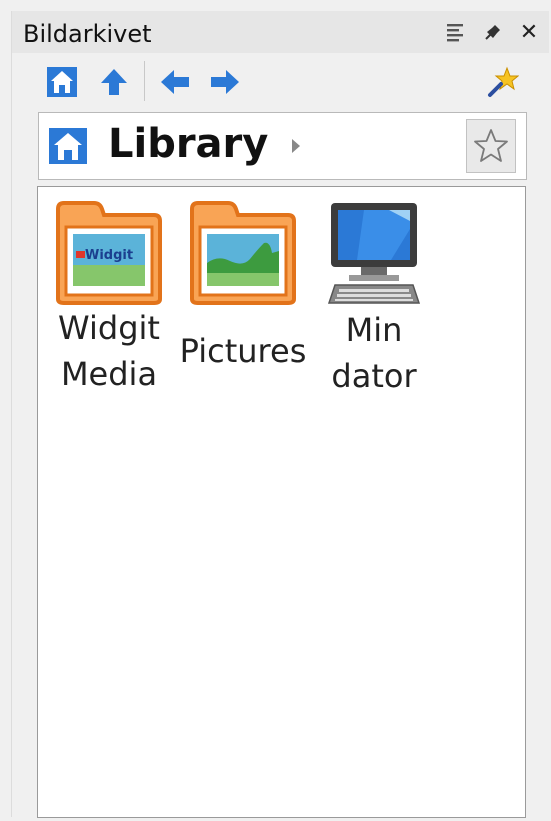 The height and width of the screenshot is (821, 551). Describe the element at coordinates (175, 82) in the screenshot. I see `back-arrow-icon` at that location.